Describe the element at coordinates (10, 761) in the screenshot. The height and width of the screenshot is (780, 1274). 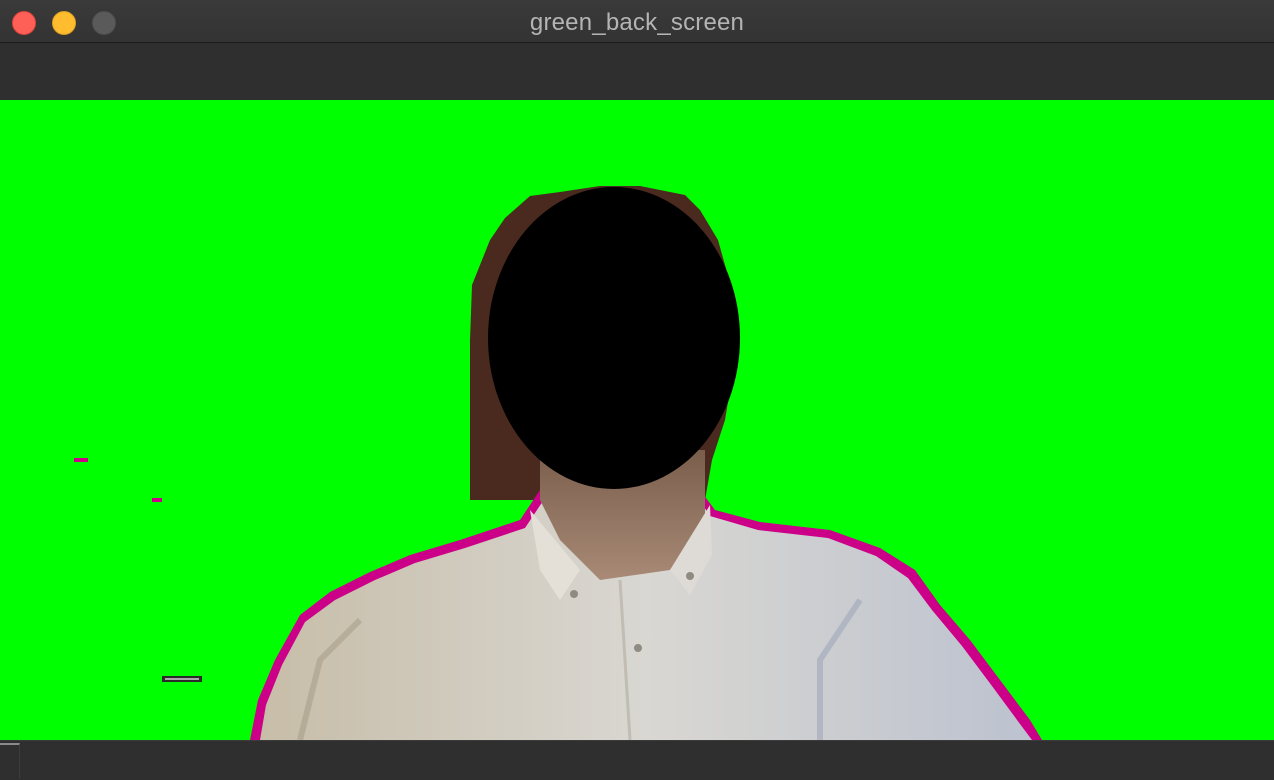
I see `status-bar-grip` at that location.